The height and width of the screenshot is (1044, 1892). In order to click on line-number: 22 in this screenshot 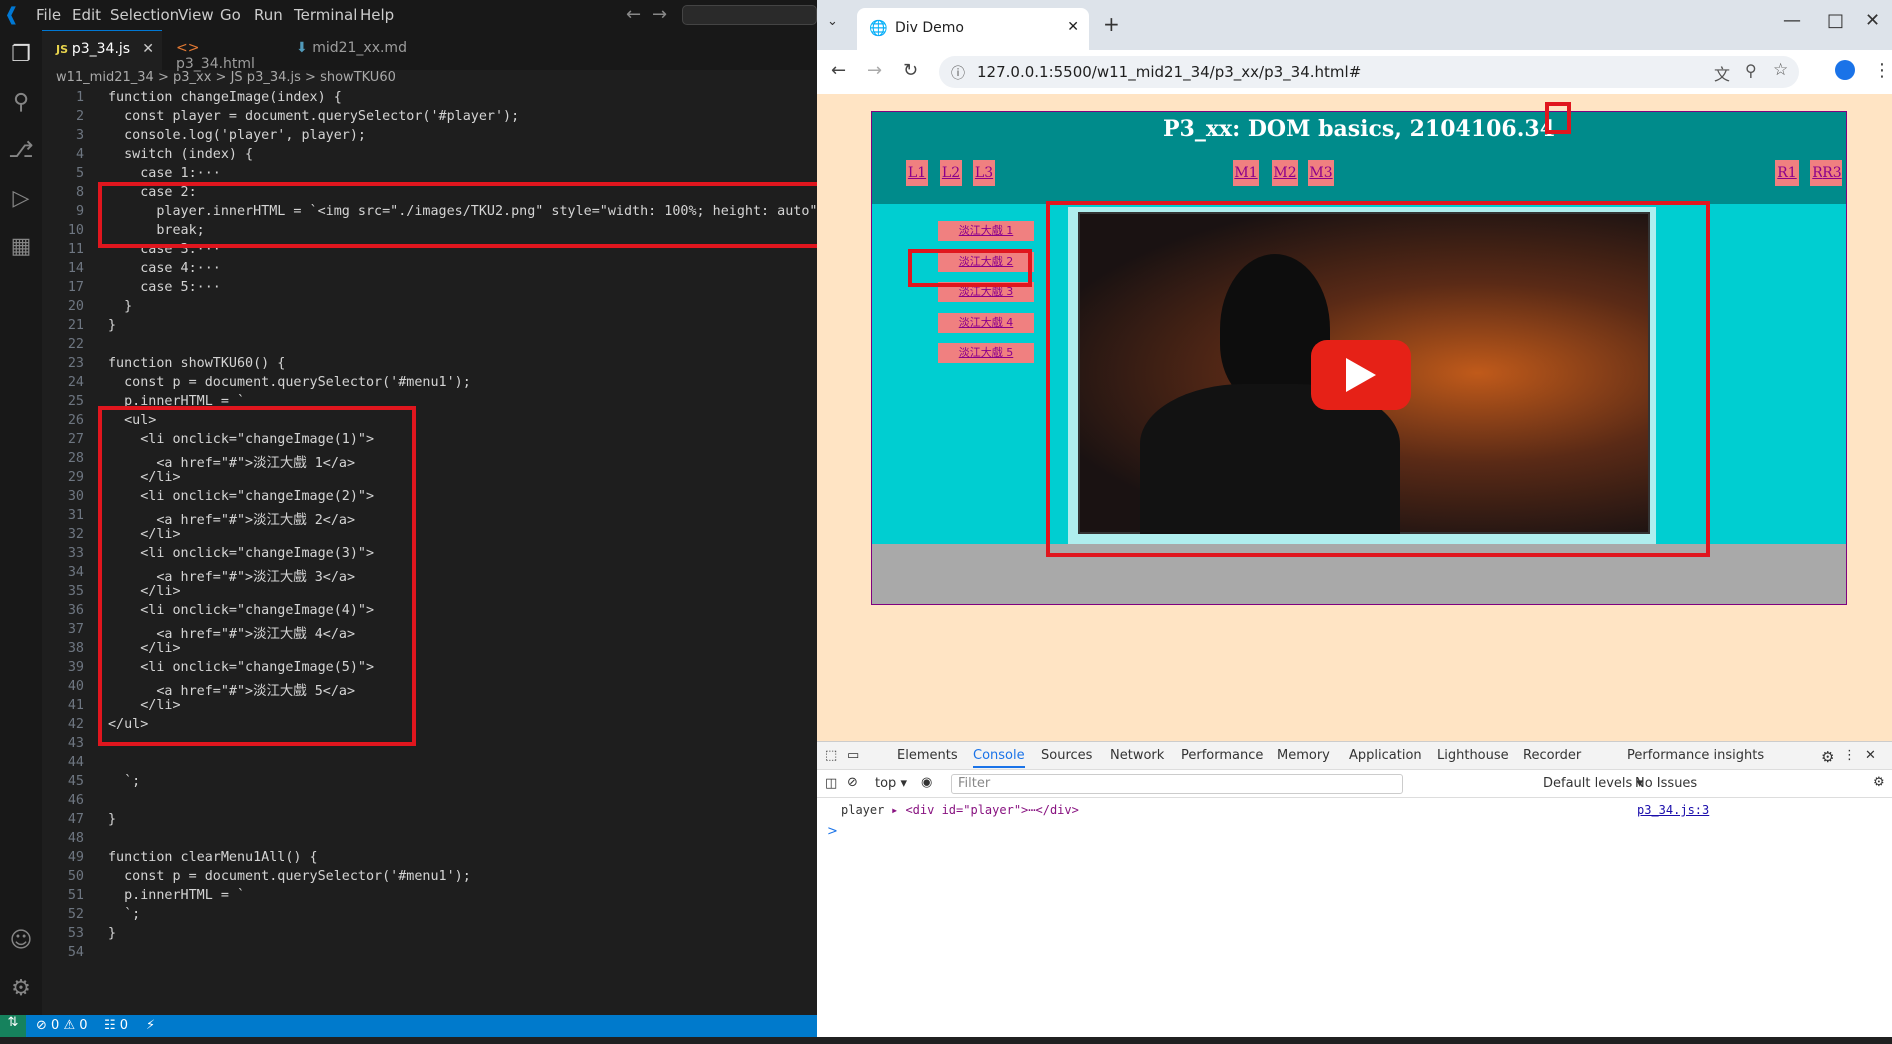, I will do `click(75, 344)`.